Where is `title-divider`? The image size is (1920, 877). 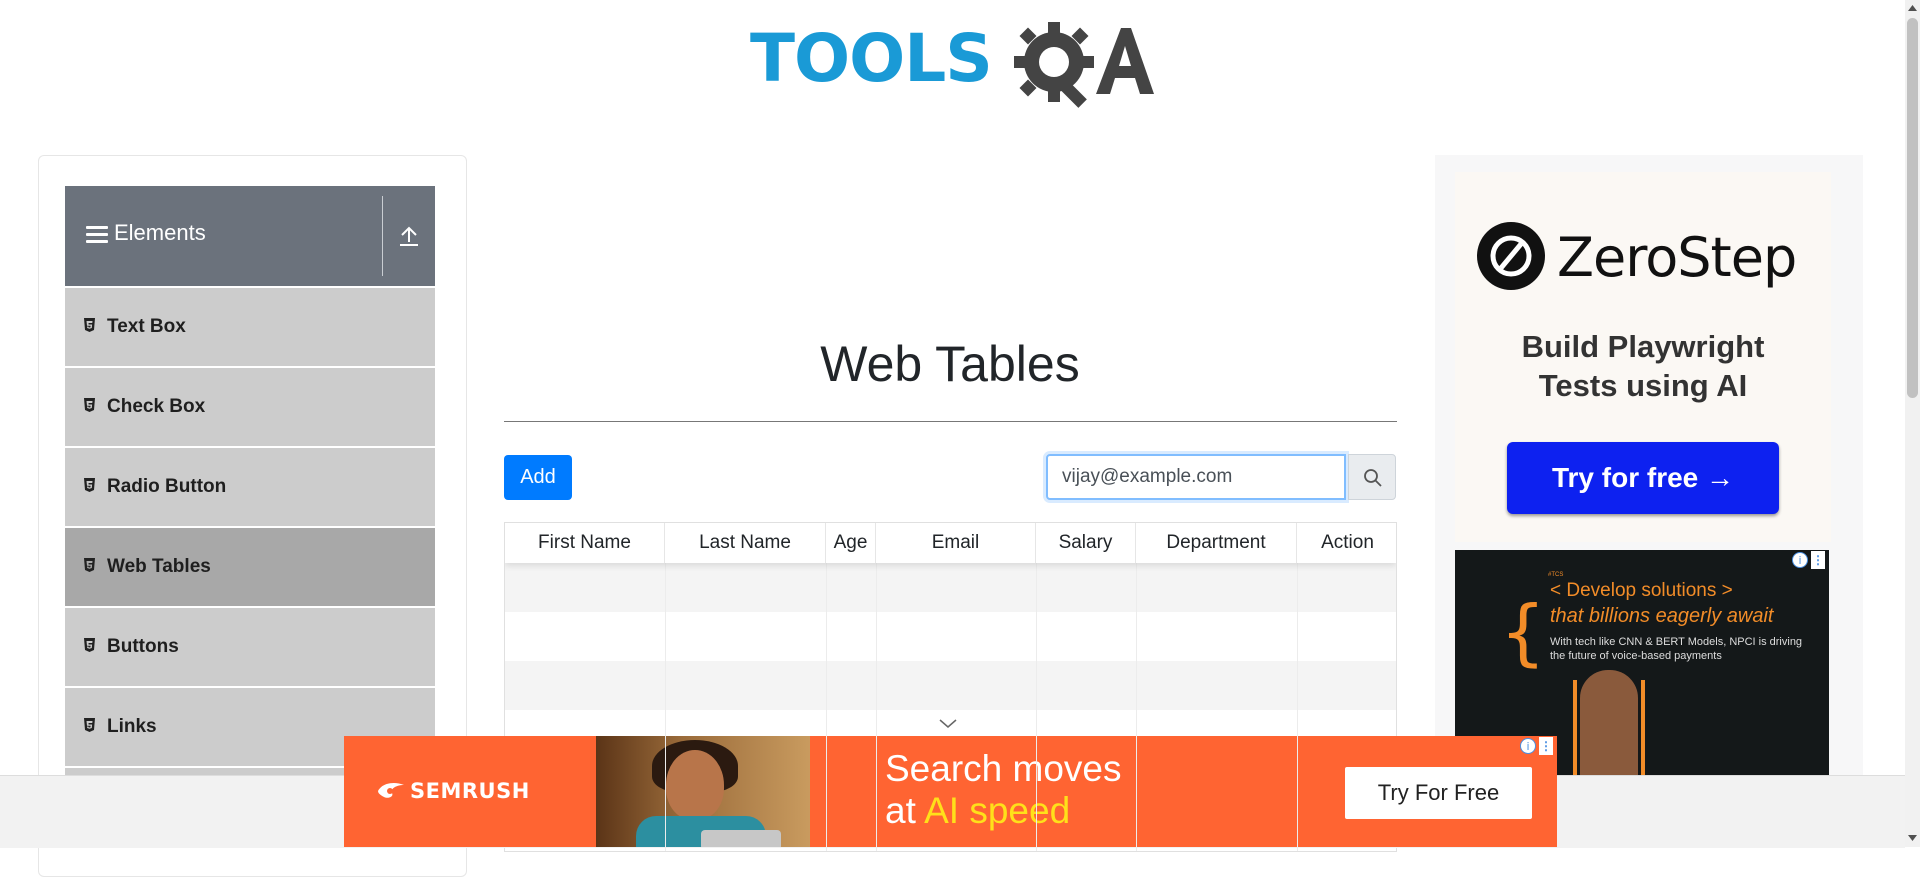
title-divider is located at coordinates (950, 421).